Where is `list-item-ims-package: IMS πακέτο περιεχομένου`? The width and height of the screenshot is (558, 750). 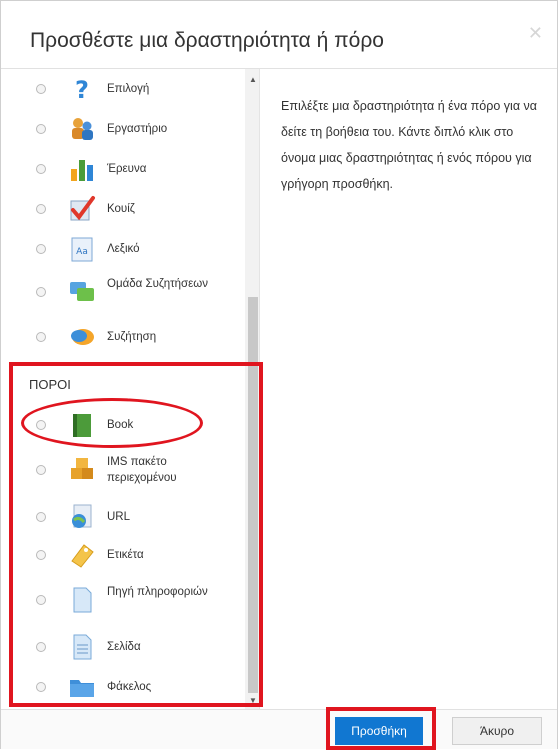 list-item-ims-package: IMS πακέτο περιεχομένου is located at coordinates (123, 470).